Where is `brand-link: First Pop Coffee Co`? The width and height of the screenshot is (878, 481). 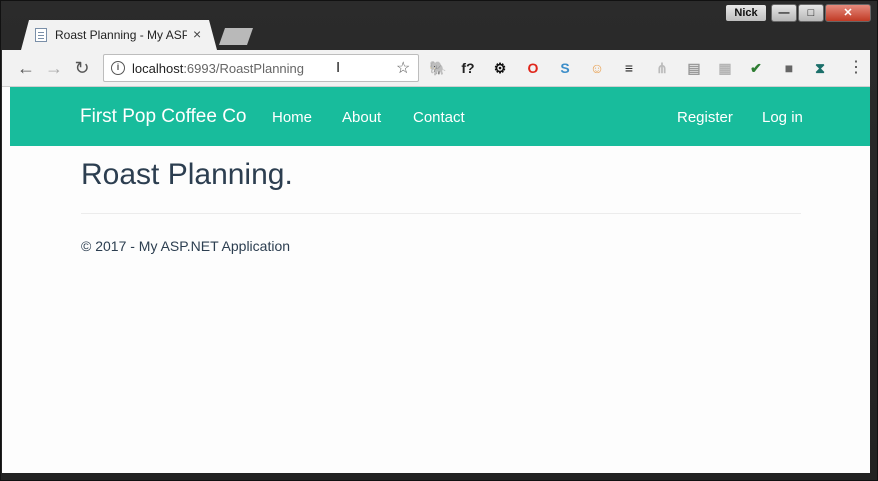 brand-link: First Pop Coffee Co is located at coordinates (163, 117).